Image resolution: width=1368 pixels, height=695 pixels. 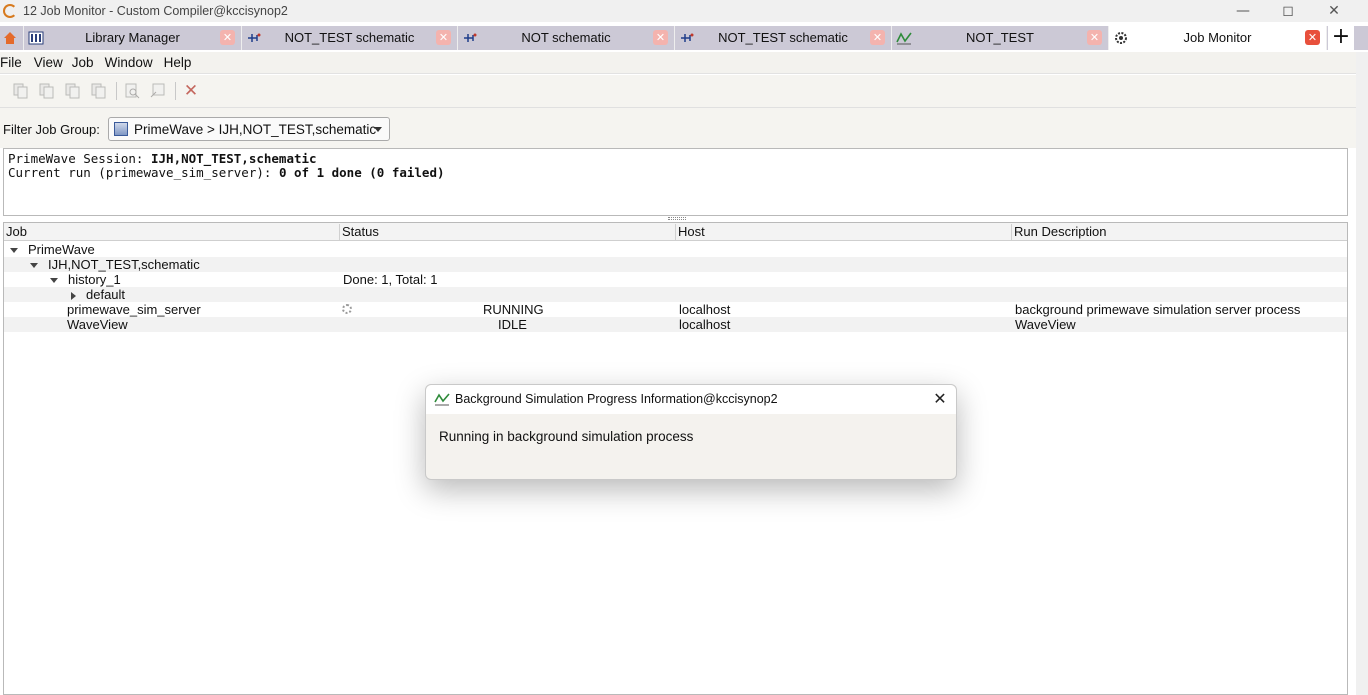 I want to click on tab-not-test-schematic: NOT_TEST schematic ✕, so click(x=350, y=38).